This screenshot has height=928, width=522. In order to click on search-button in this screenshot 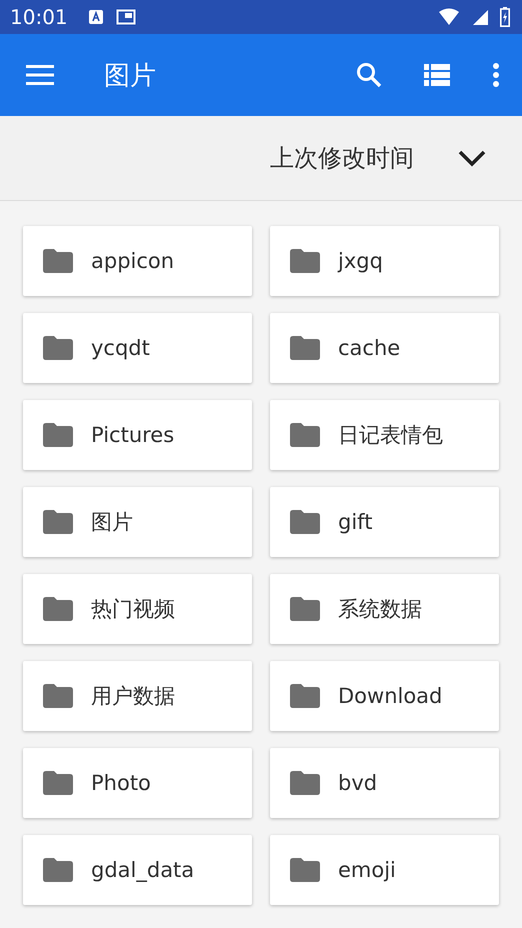, I will do `click(369, 75)`.